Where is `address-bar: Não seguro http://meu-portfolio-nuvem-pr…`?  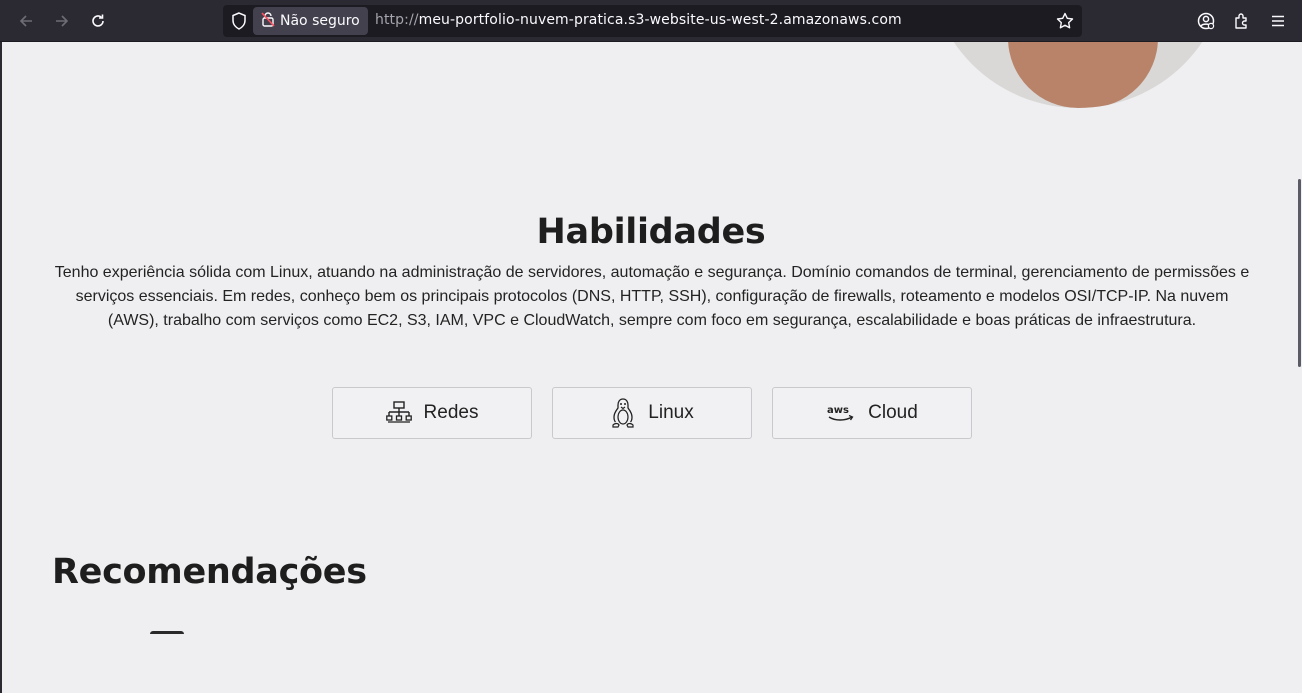 address-bar: Não seguro http://meu-portfolio-nuvem-pr… is located at coordinates (652, 21).